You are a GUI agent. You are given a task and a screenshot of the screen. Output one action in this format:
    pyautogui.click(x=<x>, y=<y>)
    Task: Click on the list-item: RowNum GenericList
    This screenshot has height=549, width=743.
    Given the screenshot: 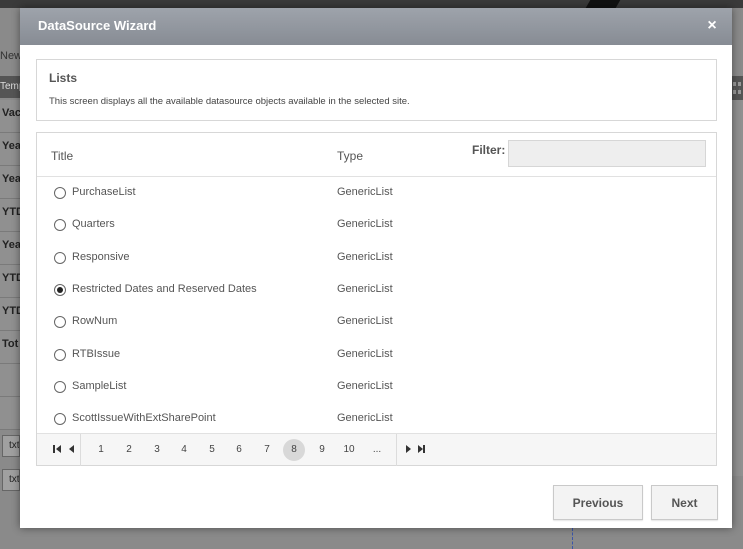 What is the action you would take?
    pyautogui.click(x=376, y=322)
    